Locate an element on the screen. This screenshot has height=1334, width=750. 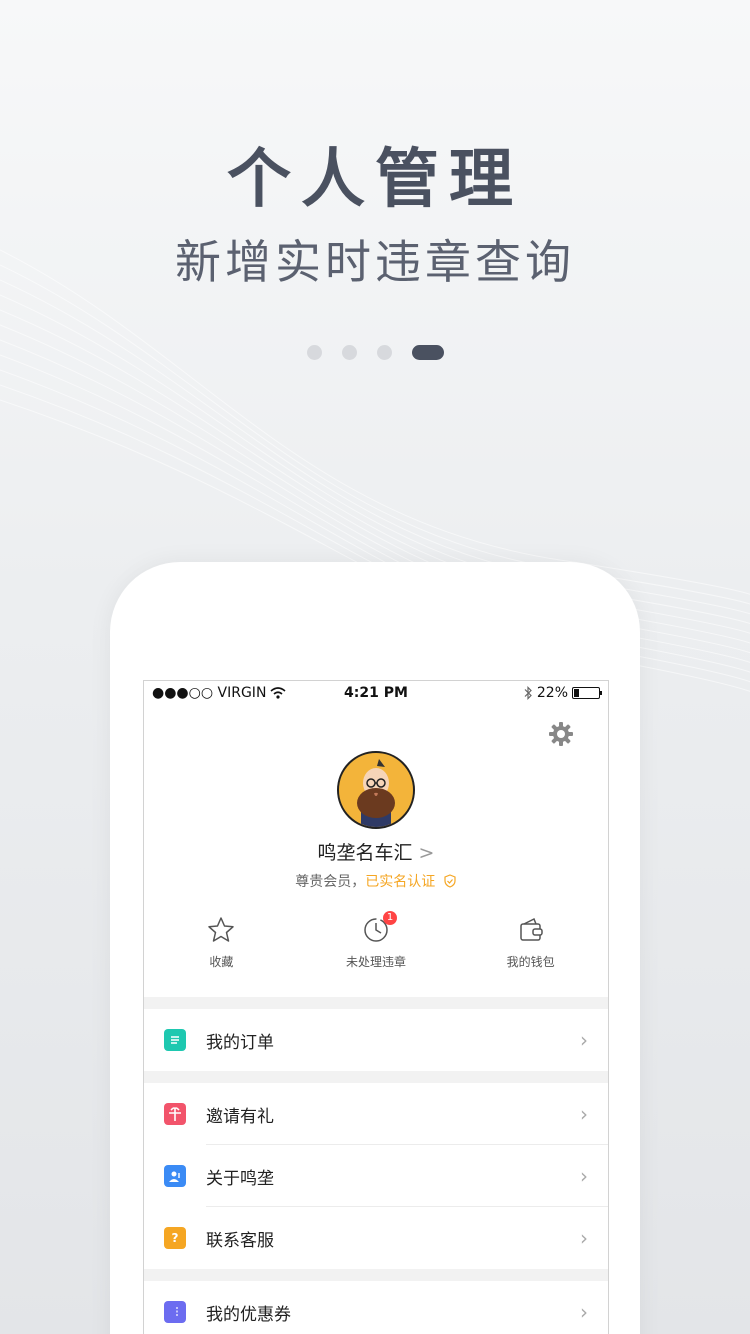
quick-violations-icon-wrap: 1 is located at coordinates (379, 928).